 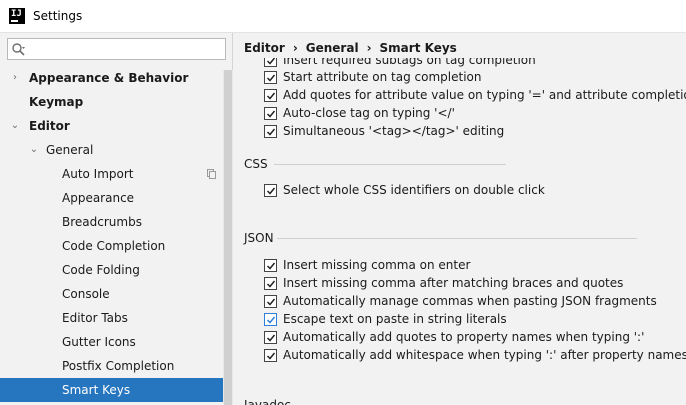 I want to click on breadcrumb: Editor › General › Smart Keys, so click(x=350, y=48).